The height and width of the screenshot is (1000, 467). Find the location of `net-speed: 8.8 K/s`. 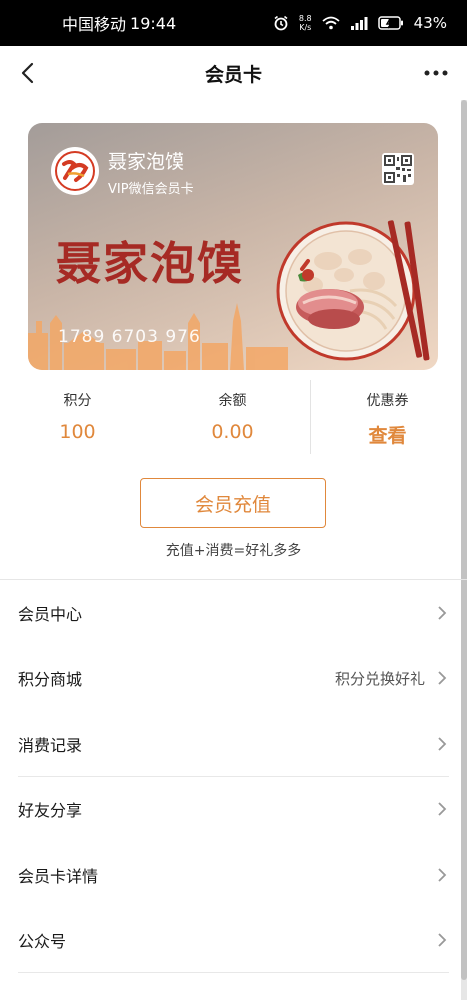

net-speed: 8.8 K/s is located at coordinates (305, 23).